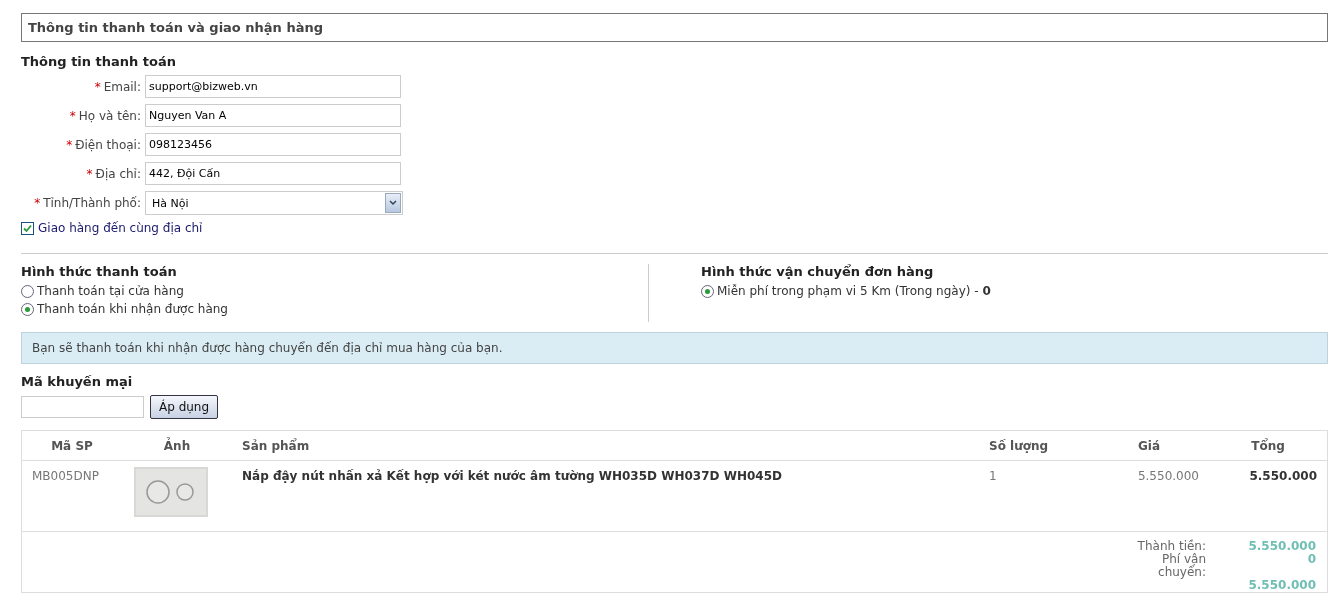  What do you see at coordinates (87, 203) in the screenshot?
I see `field-label: * Tỉnh/Thành phố:` at bounding box center [87, 203].